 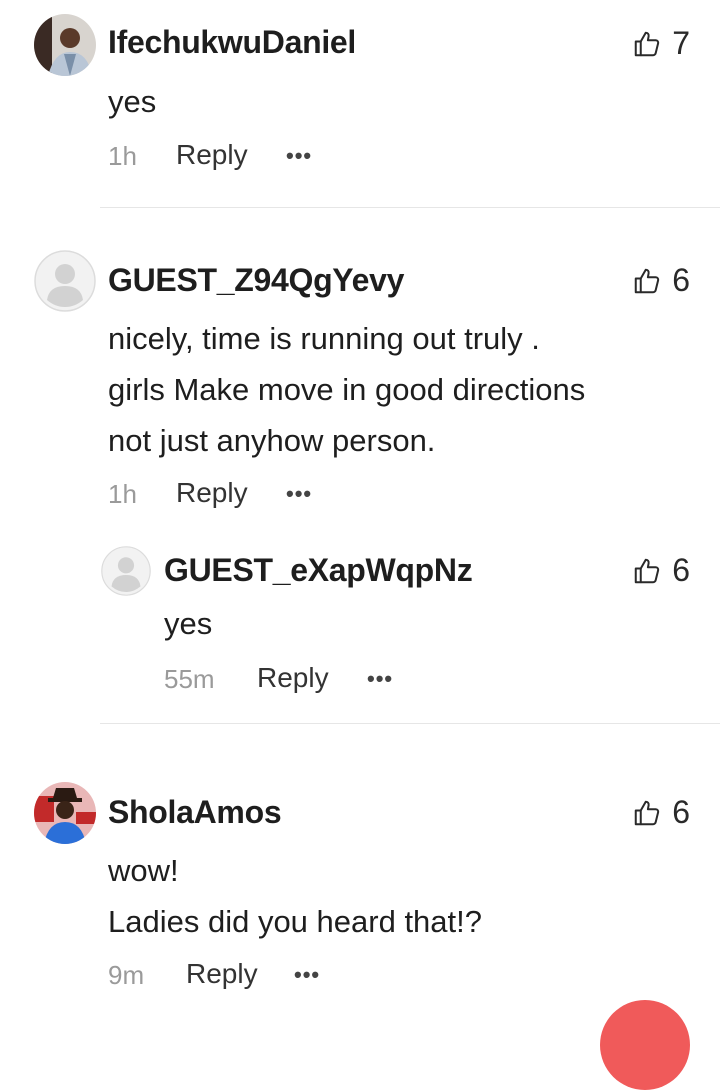 I want to click on comment-timestamp: 55m, so click(x=189, y=679).